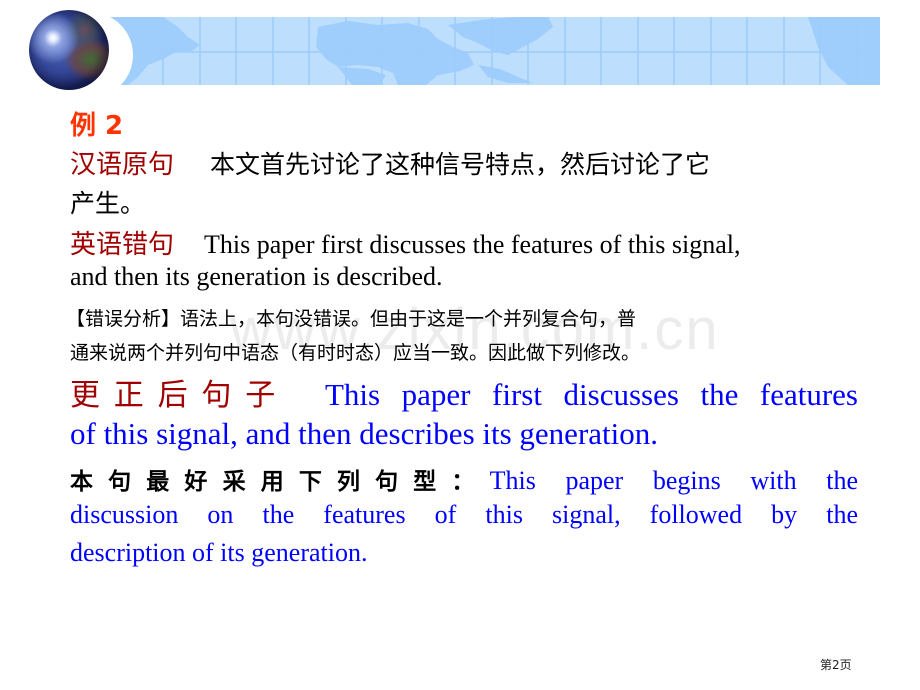  I want to click on error-analysis-line2: 通来说两个并列句中语态（有时时态）应当一致。因此做下列修改。, so click(355, 353).